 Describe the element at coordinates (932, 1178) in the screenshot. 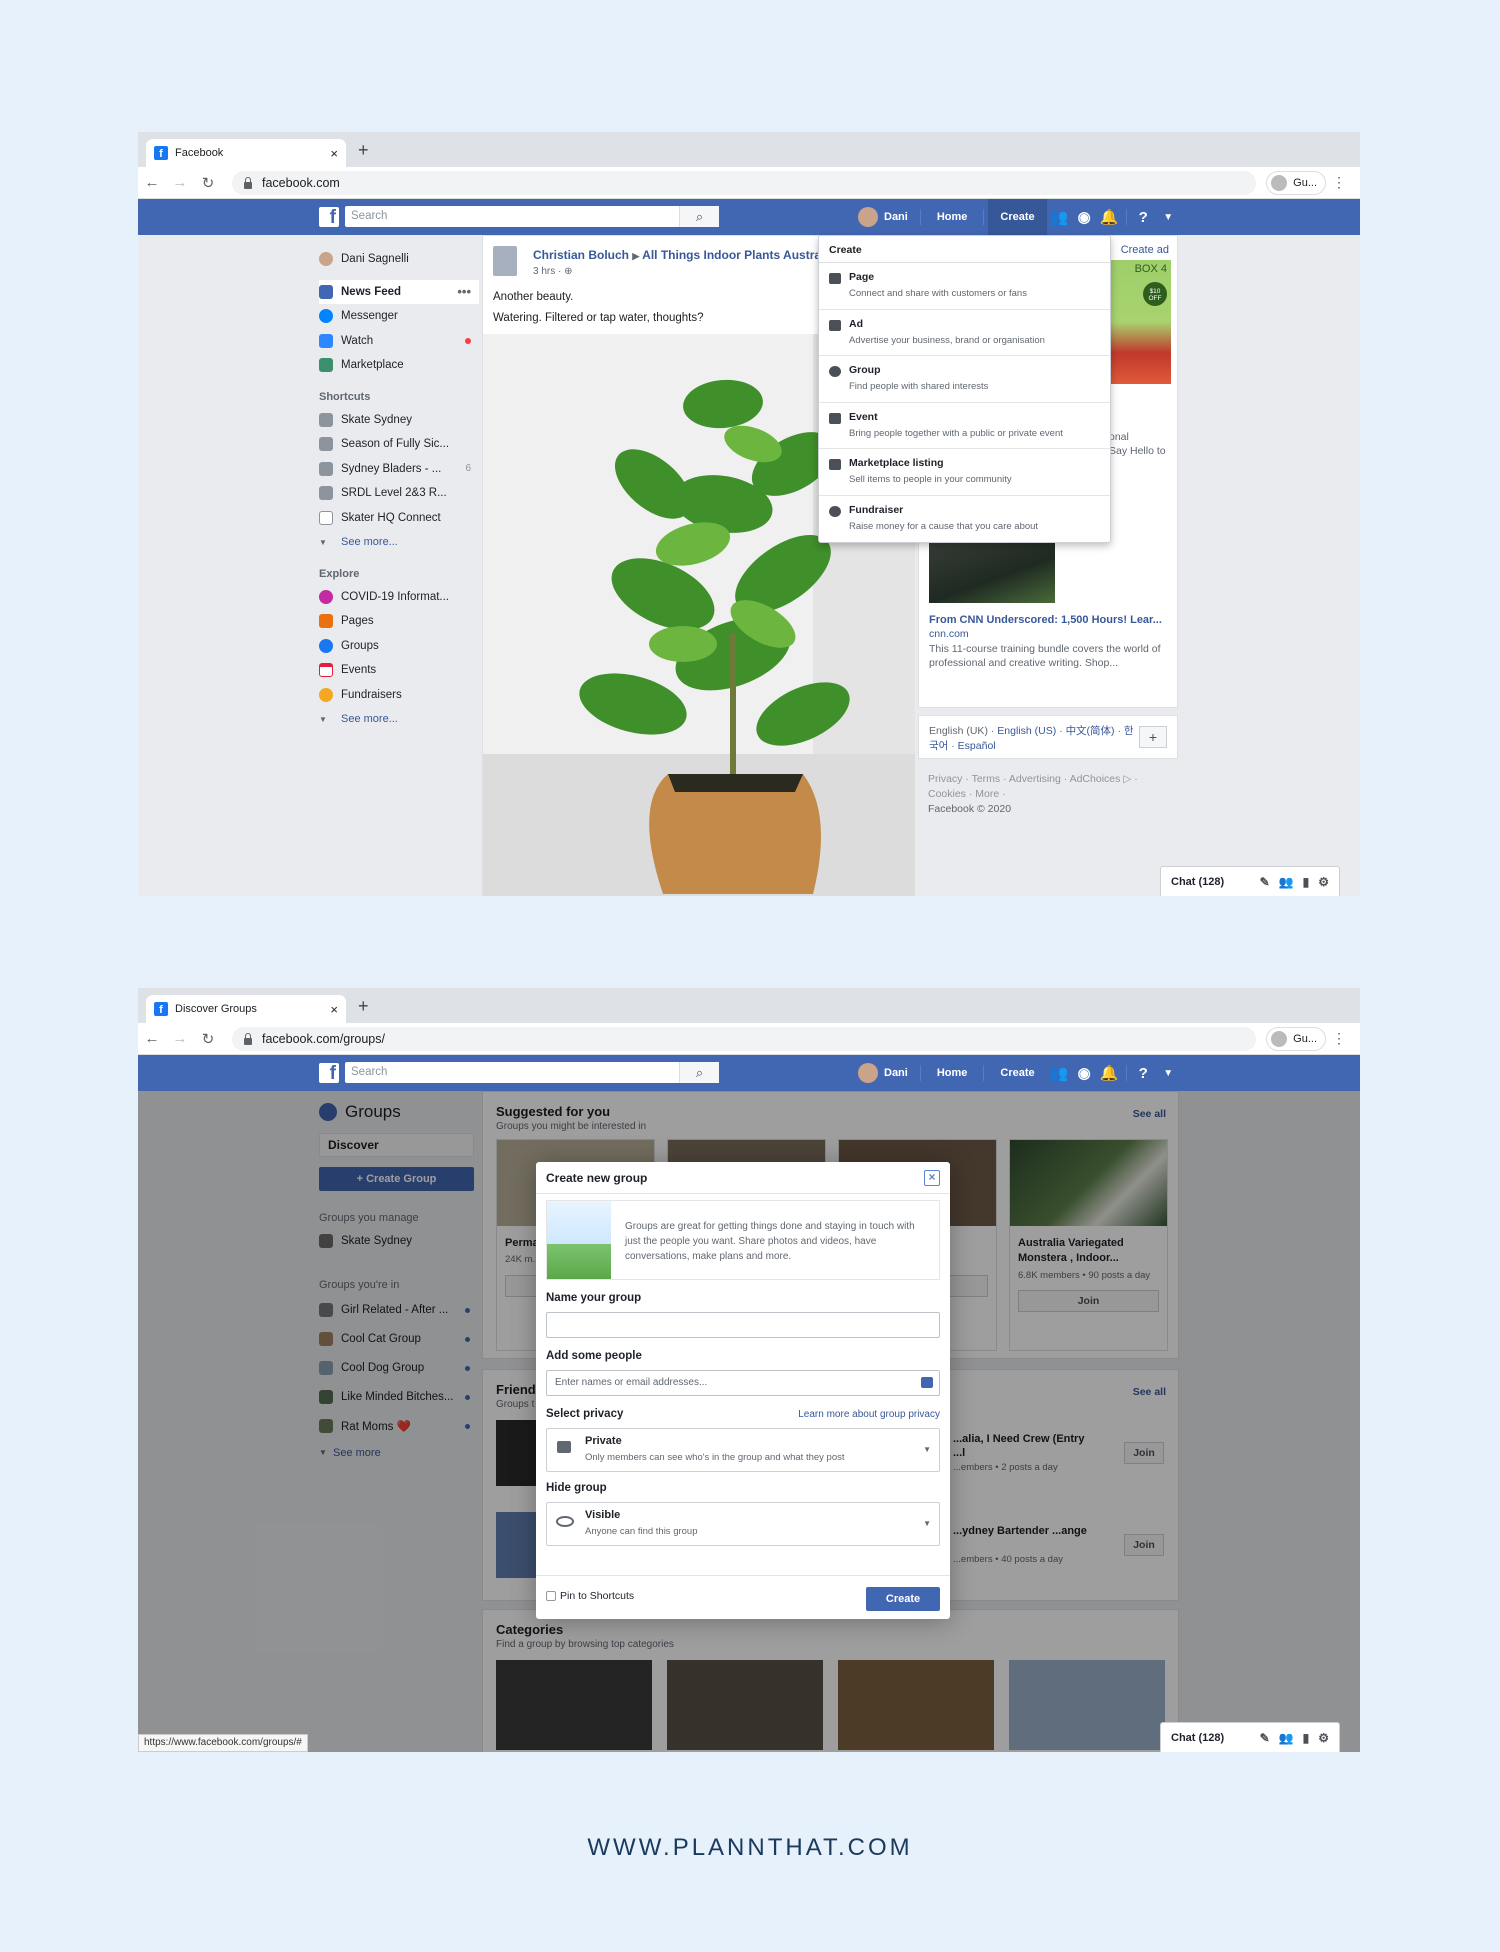

I see `close-icon: ×` at that location.